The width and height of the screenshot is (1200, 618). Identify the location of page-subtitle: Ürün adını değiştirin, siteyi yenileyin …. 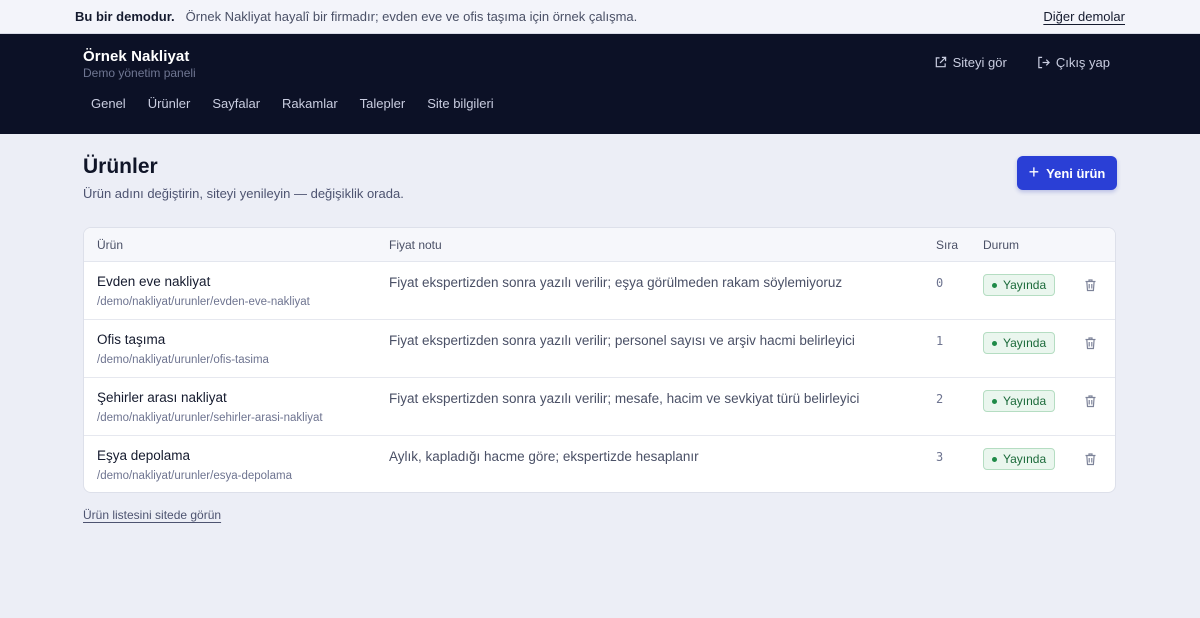
(243, 193).